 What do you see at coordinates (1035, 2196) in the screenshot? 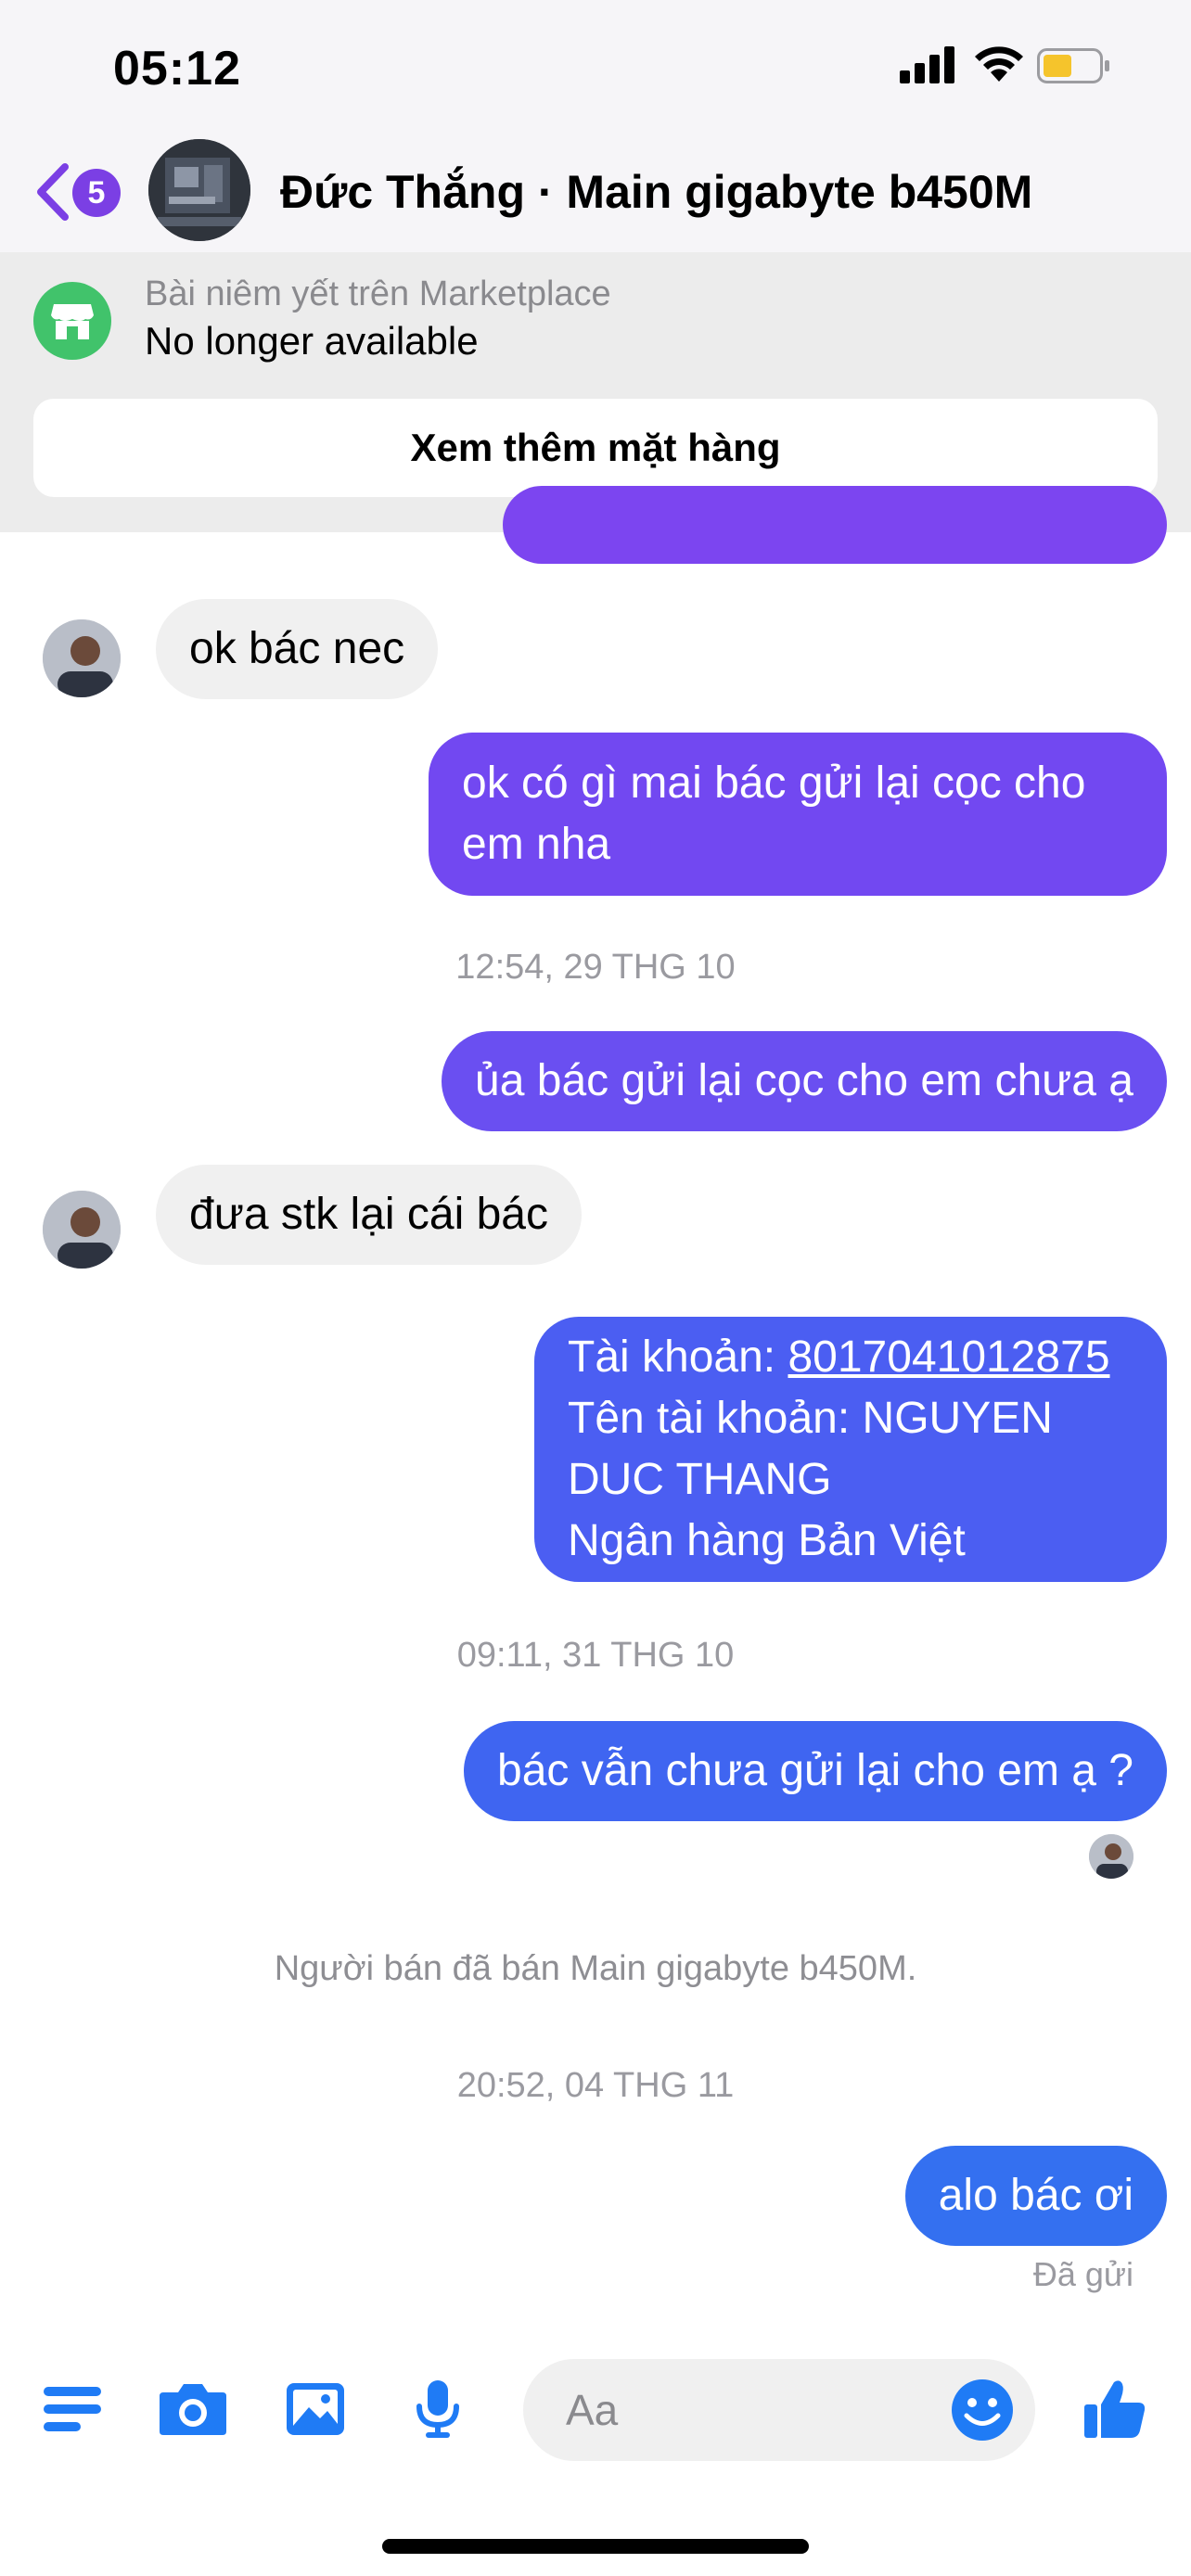
I see `message-bubble-outgoing: alo bác ơi` at bounding box center [1035, 2196].